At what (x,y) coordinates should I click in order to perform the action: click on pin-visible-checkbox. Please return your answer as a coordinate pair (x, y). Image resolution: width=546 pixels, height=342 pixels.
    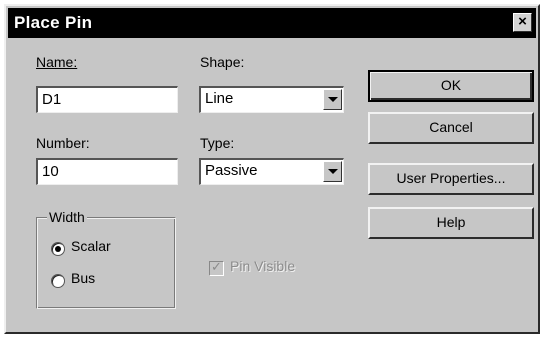
    Looking at the image, I should click on (216, 267).